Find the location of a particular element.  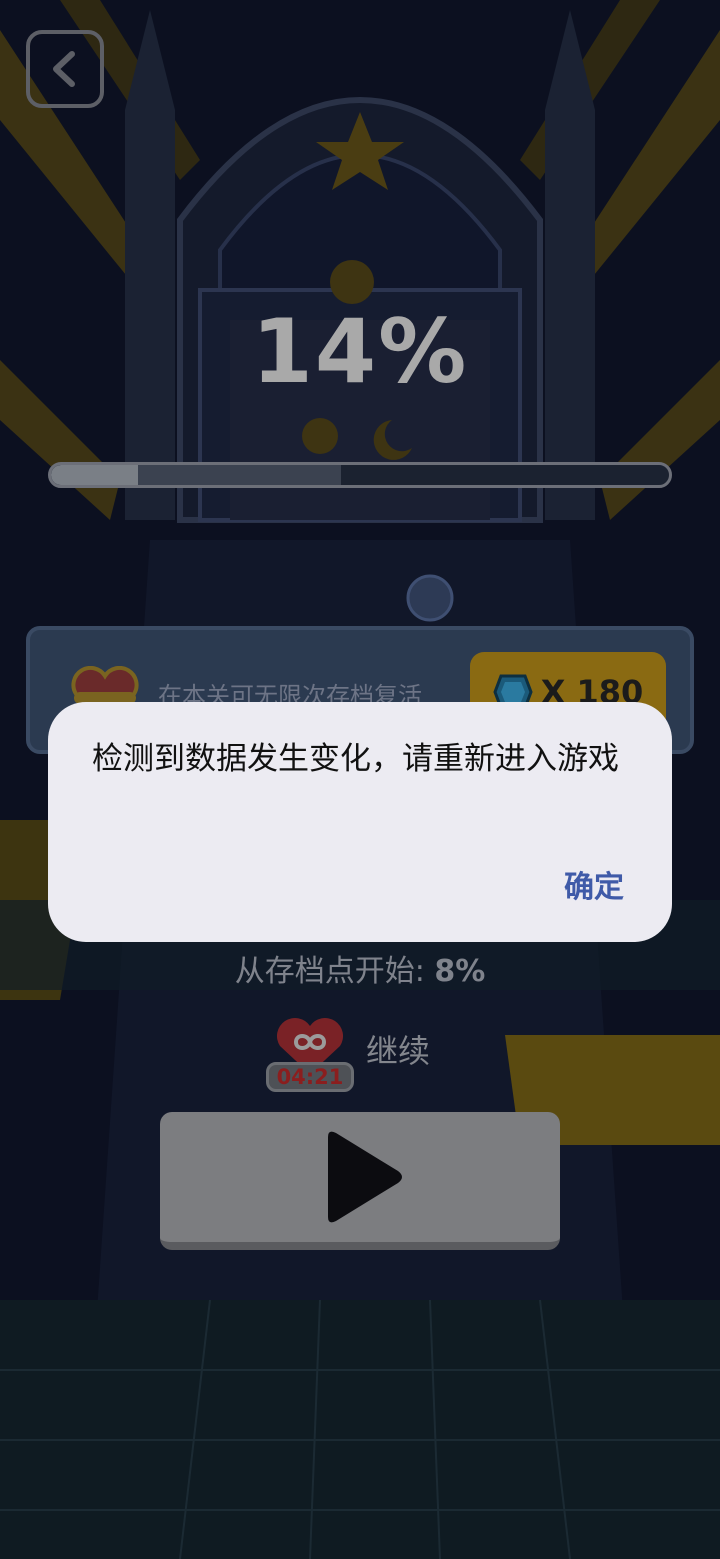

ok-button: 确定 is located at coordinates (594, 884).